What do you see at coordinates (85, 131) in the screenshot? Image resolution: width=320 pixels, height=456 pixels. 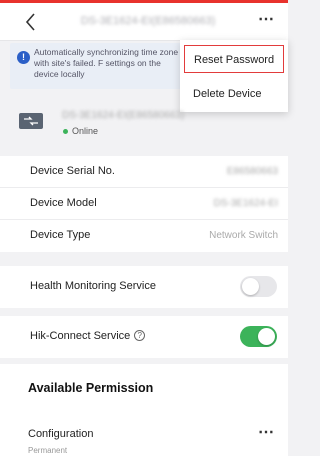 I see `online-status-label: Online` at bounding box center [85, 131].